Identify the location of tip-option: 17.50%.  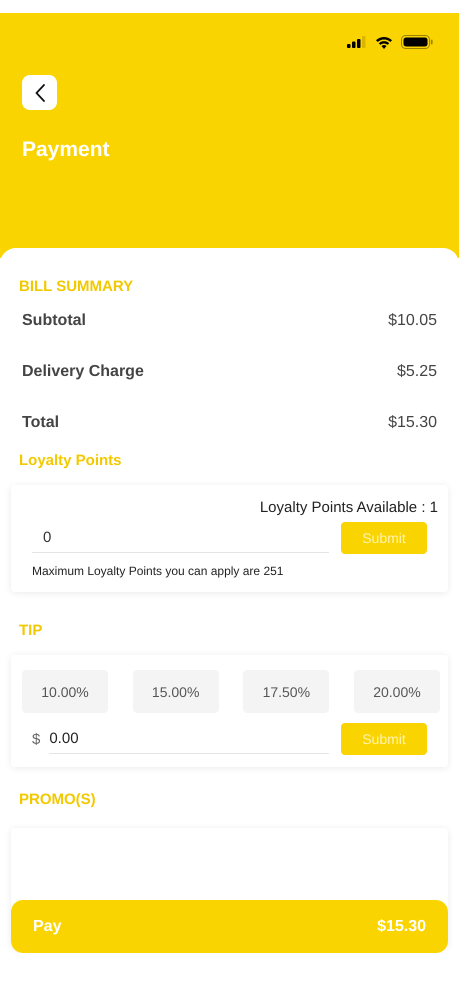
(286, 691).